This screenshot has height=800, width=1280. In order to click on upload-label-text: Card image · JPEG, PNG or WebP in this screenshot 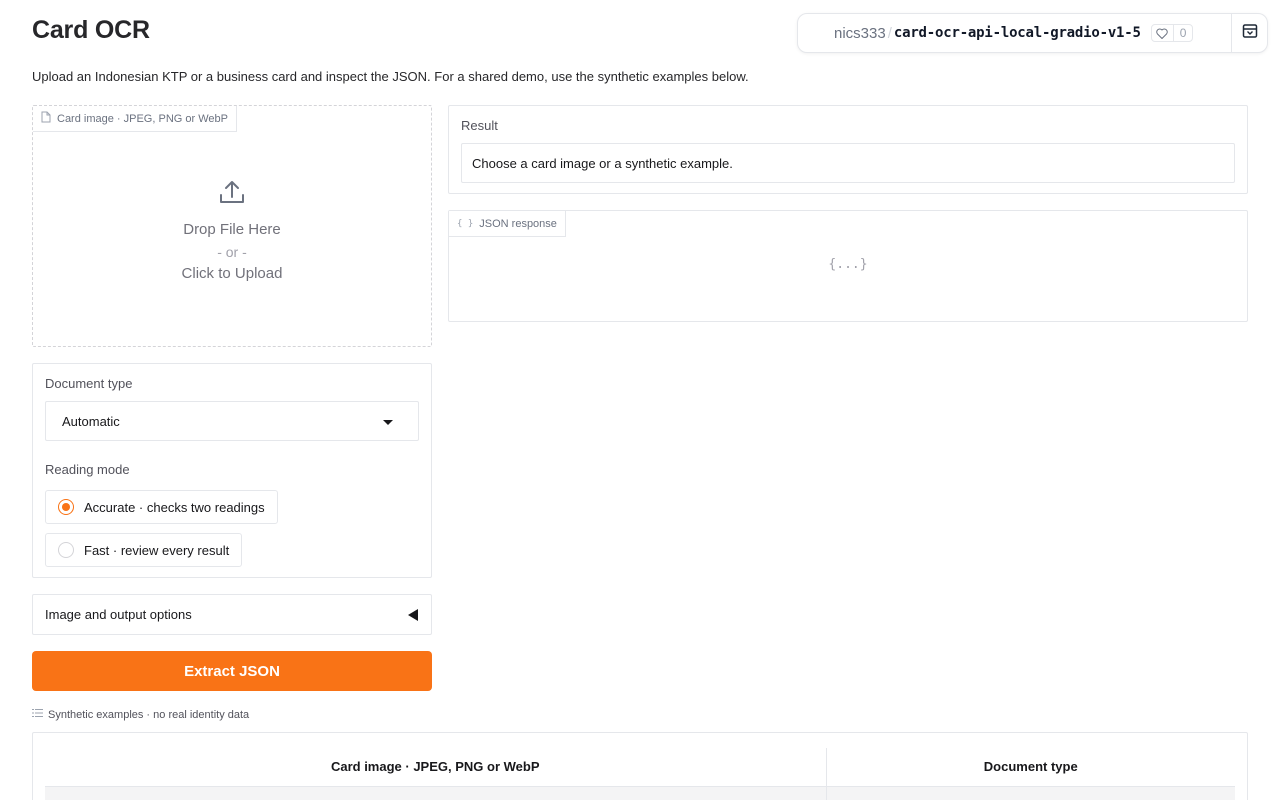, I will do `click(142, 118)`.